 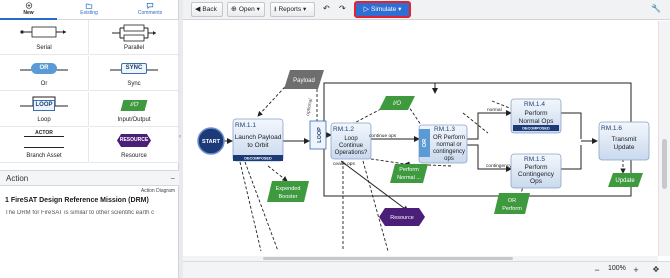 I want to click on simulate-label: Simulate, so click(x=384, y=9).